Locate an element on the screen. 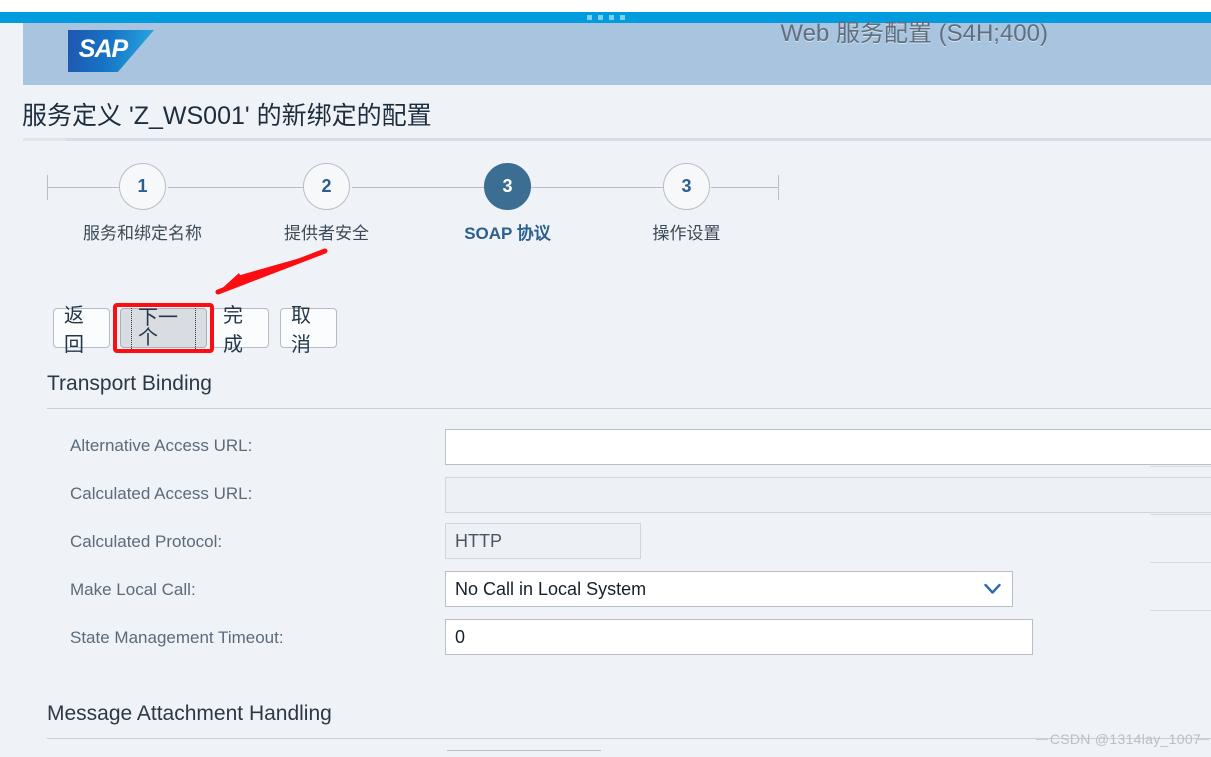 Image resolution: width=1211 pixels, height=757 pixels. sap-logo: SAP is located at coordinates (111, 51).